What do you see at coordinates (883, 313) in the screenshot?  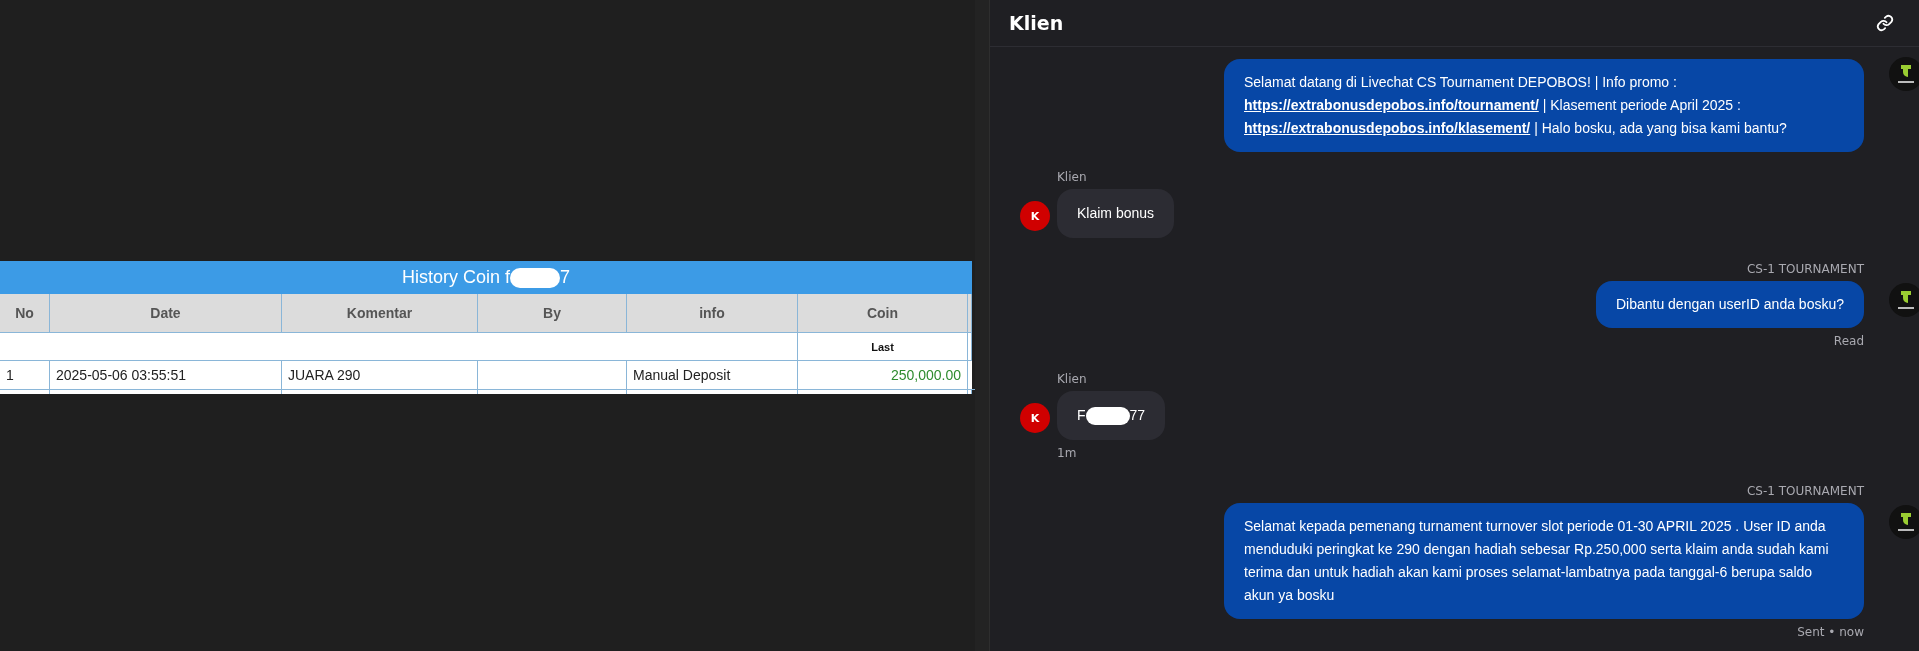 I see `column-header: Coin` at bounding box center [883, 313].